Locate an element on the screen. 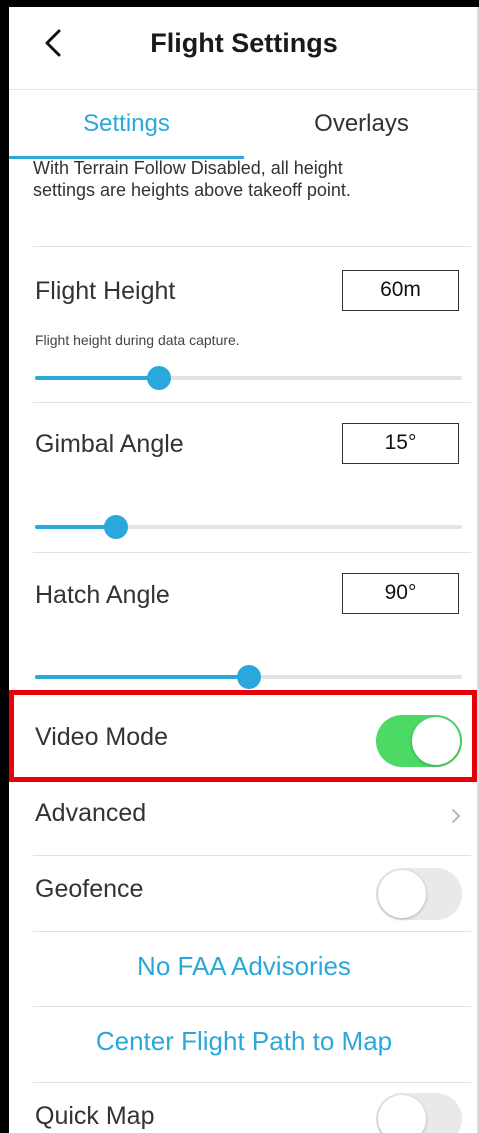 Image resolution: width=479 pixels, height=1133 pixels. geofence-toggle is located at coordinates (419, 894).